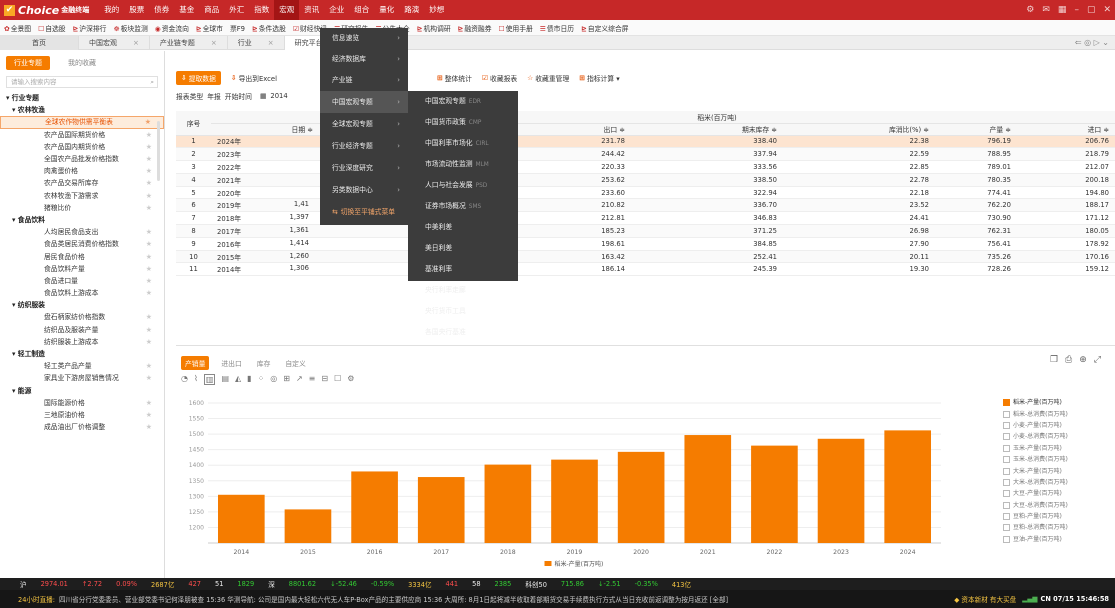 This screenshot has width=1115, height=608. I want to click on legend-item: 大豆-总消费(百万吨), so click(1055, 505).